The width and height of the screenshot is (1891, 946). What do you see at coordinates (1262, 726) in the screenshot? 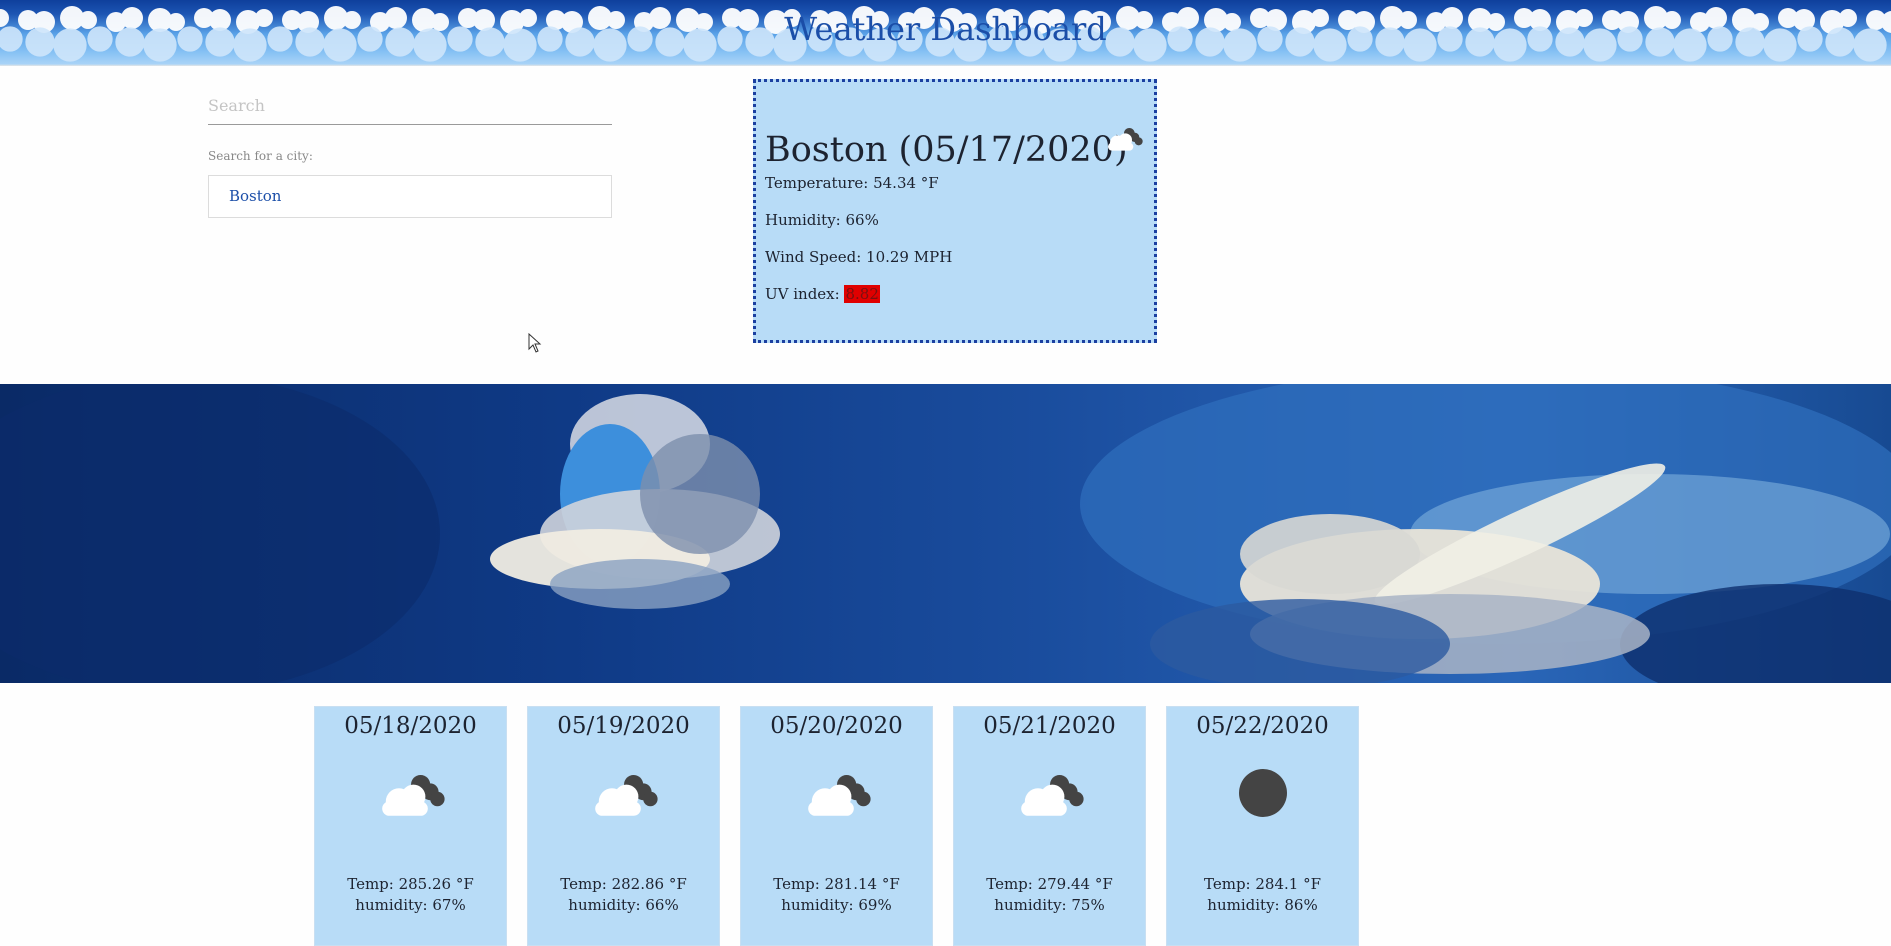
I see `forecast-date: 05/22/2020` at bounding box center [1262, 726].